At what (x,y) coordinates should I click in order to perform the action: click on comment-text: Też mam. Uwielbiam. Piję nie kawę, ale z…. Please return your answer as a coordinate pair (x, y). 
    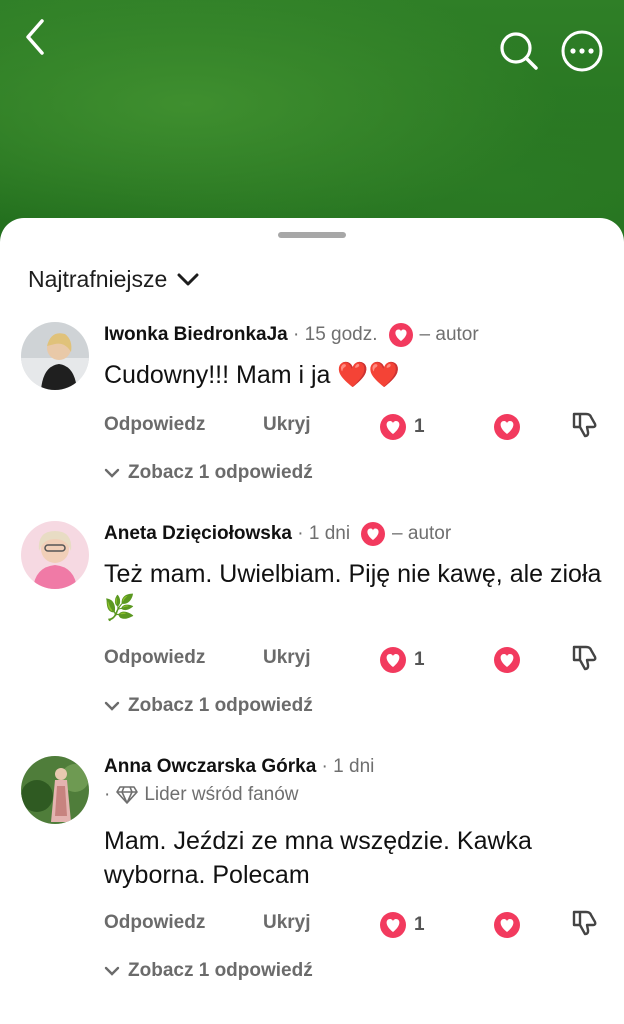
    Looking at the image, I should click on (353, 591).